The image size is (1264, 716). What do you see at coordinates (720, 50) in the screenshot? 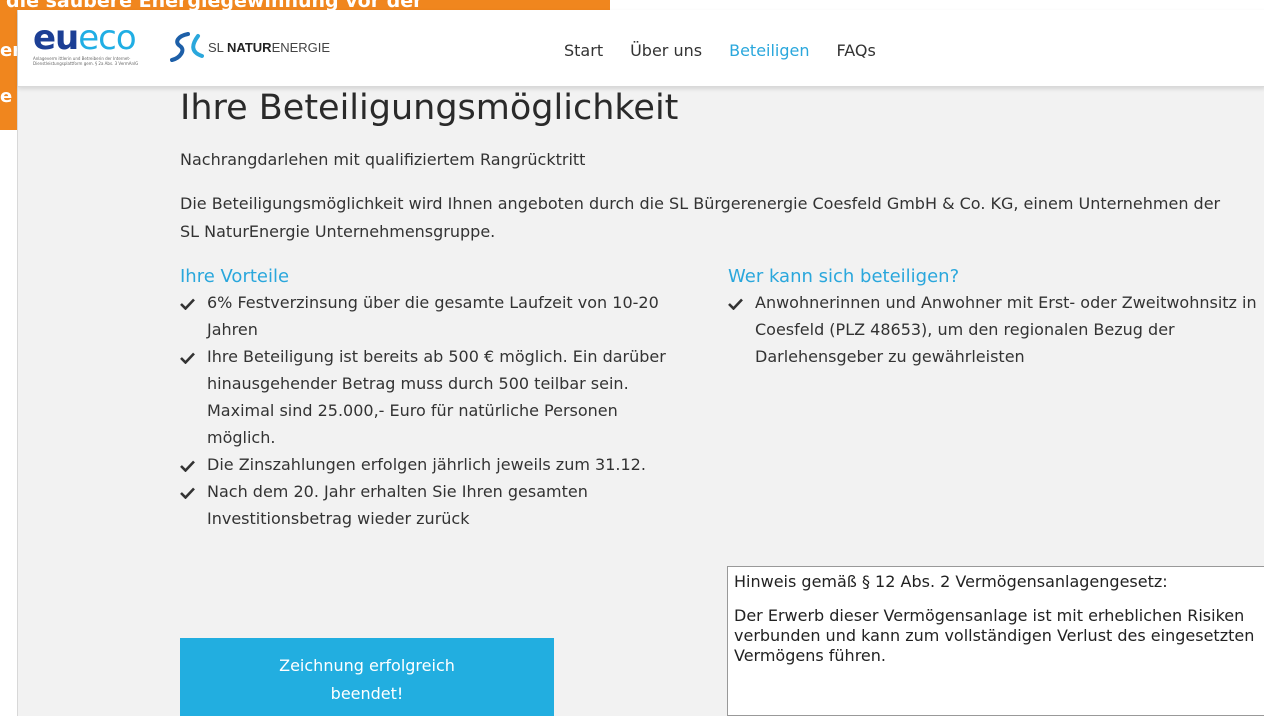
I see `main-nav: Start Über uns Beteiligen FAQs` at bounding box center [720, 50].